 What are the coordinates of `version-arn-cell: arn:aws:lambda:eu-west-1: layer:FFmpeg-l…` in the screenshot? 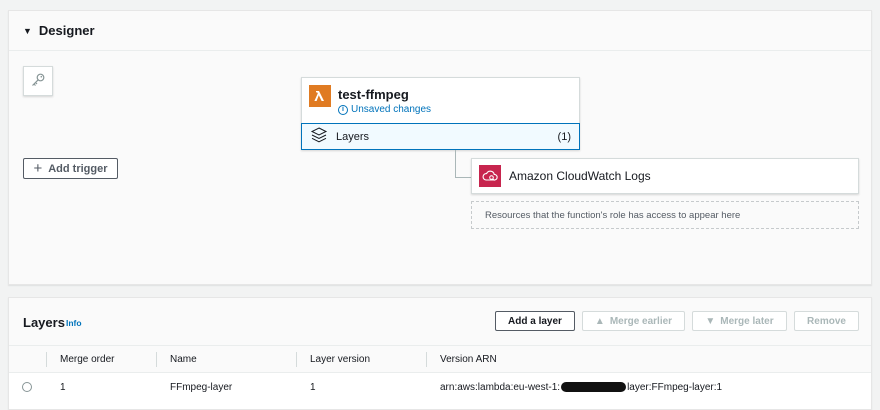 It's located at (581, 387).